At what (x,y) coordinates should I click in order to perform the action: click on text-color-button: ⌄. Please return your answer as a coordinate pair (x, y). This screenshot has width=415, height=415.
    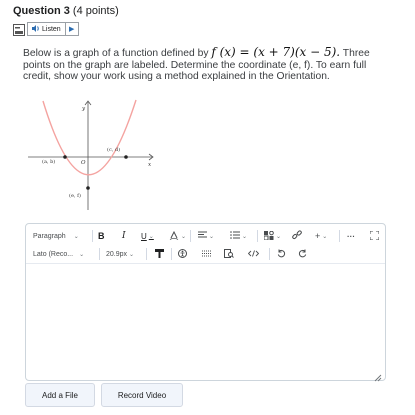
    Looking at the image, I should click on (178, 236).